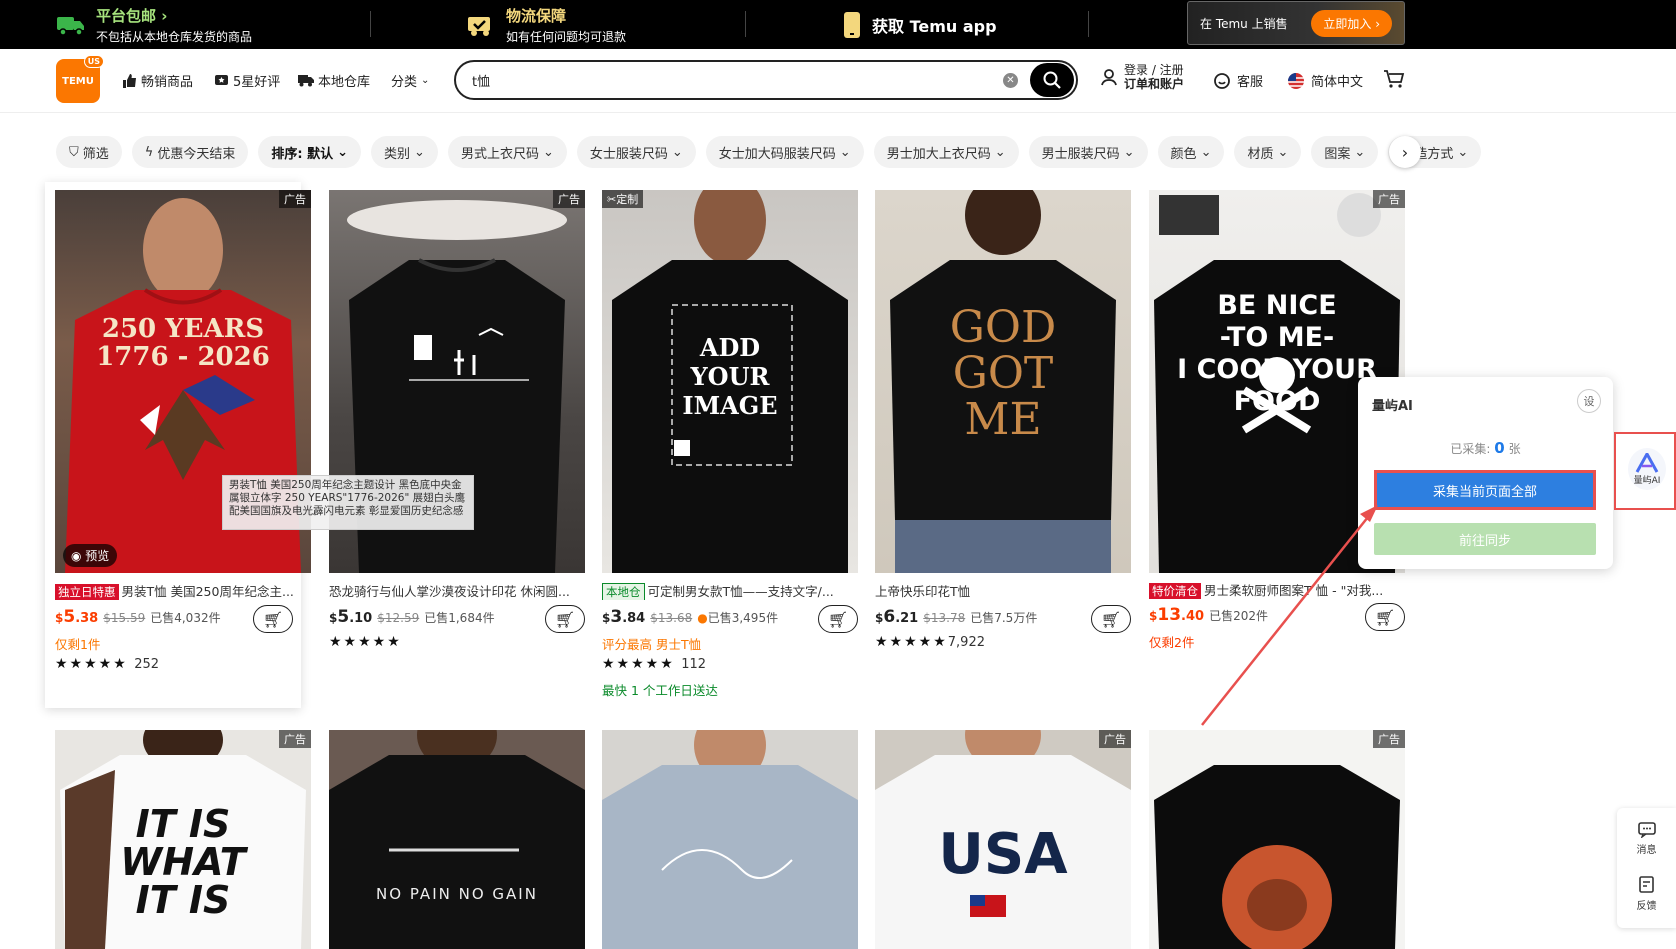 This screenshot has width=1676, height=949. I want to click on sold-count: 已售1,684件, so click(459, 618).